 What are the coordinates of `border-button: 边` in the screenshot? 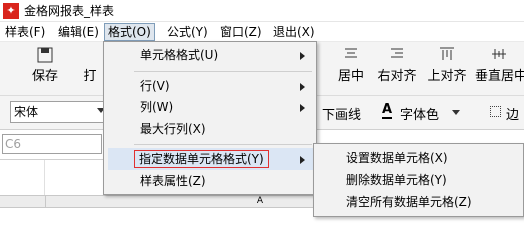 It's located at (505, 113).